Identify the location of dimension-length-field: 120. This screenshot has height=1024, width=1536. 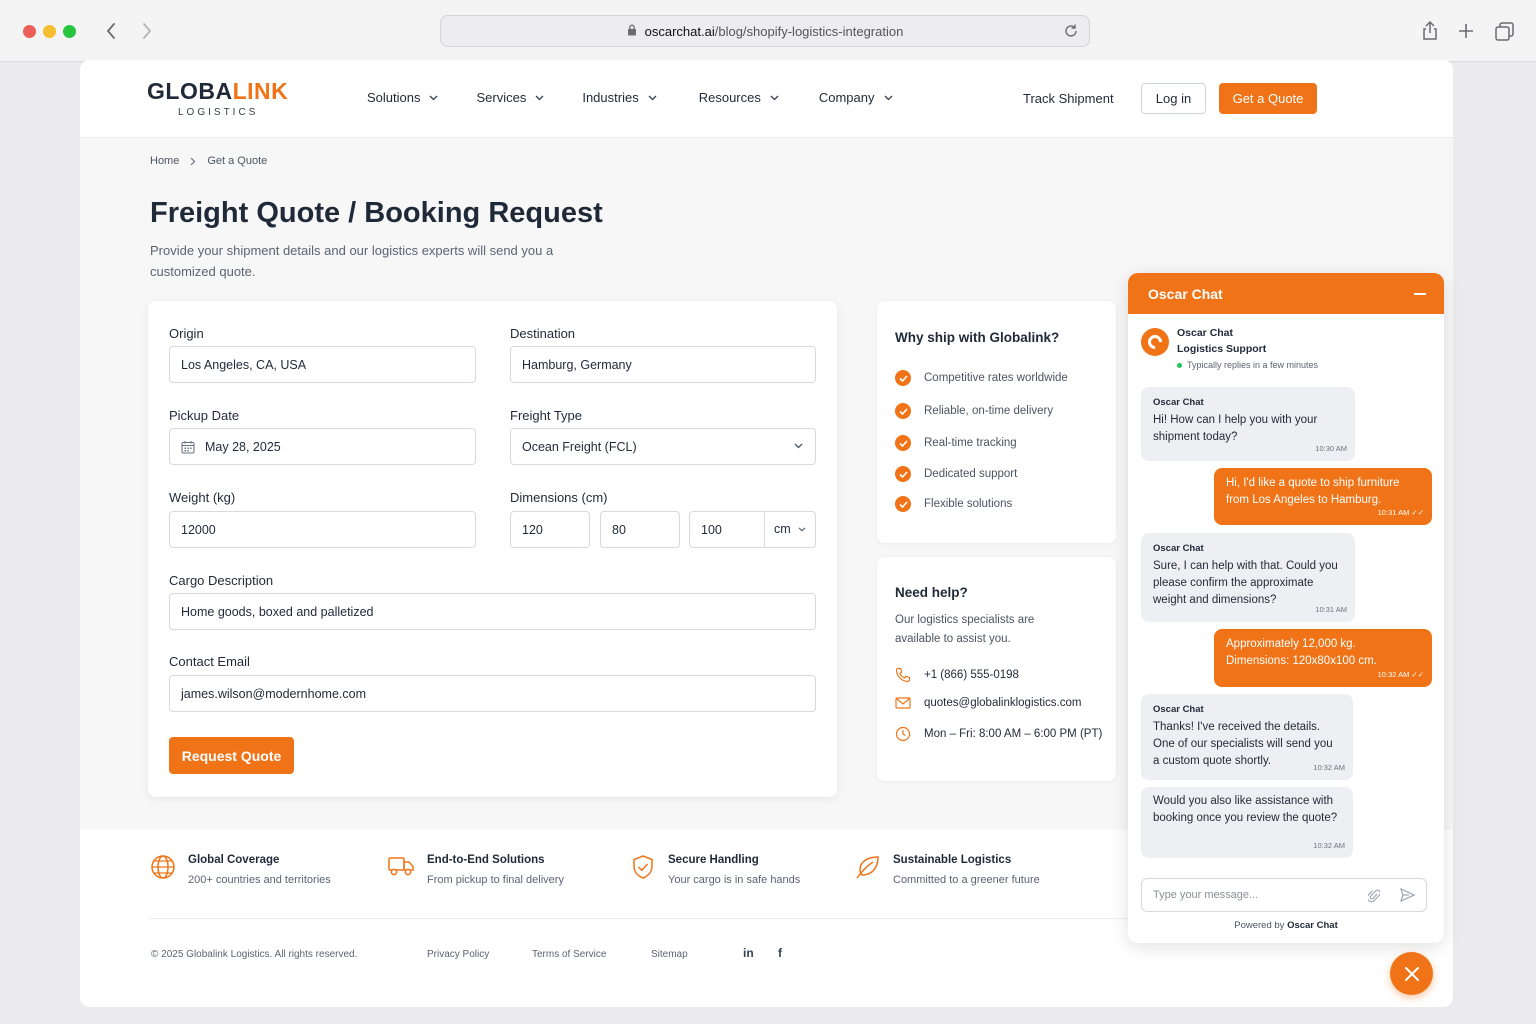
(550, 529).